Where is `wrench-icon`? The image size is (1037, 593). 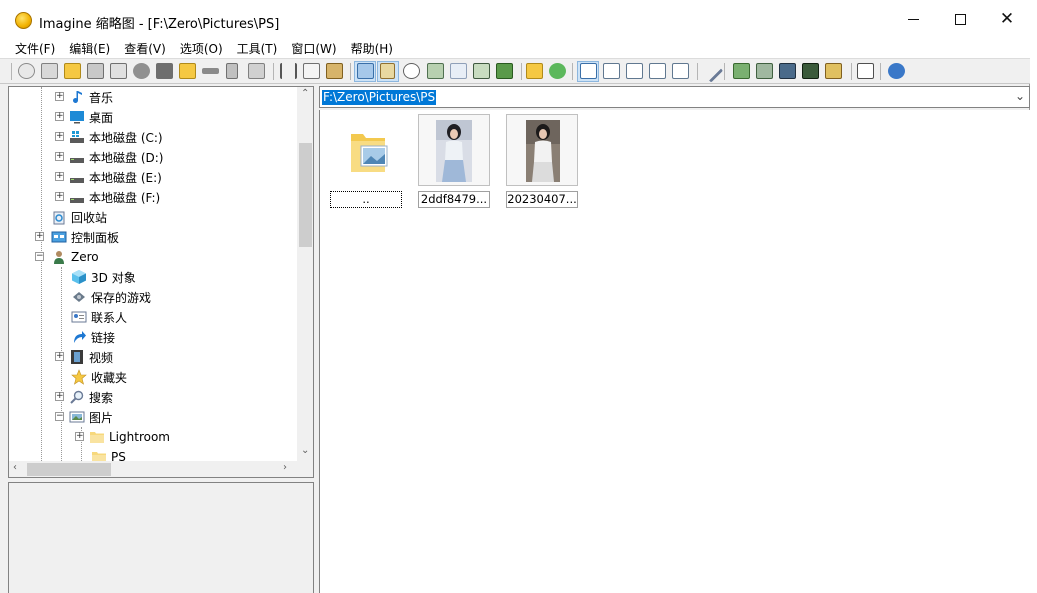
wrench-icon is located at coordinates (711, 71).